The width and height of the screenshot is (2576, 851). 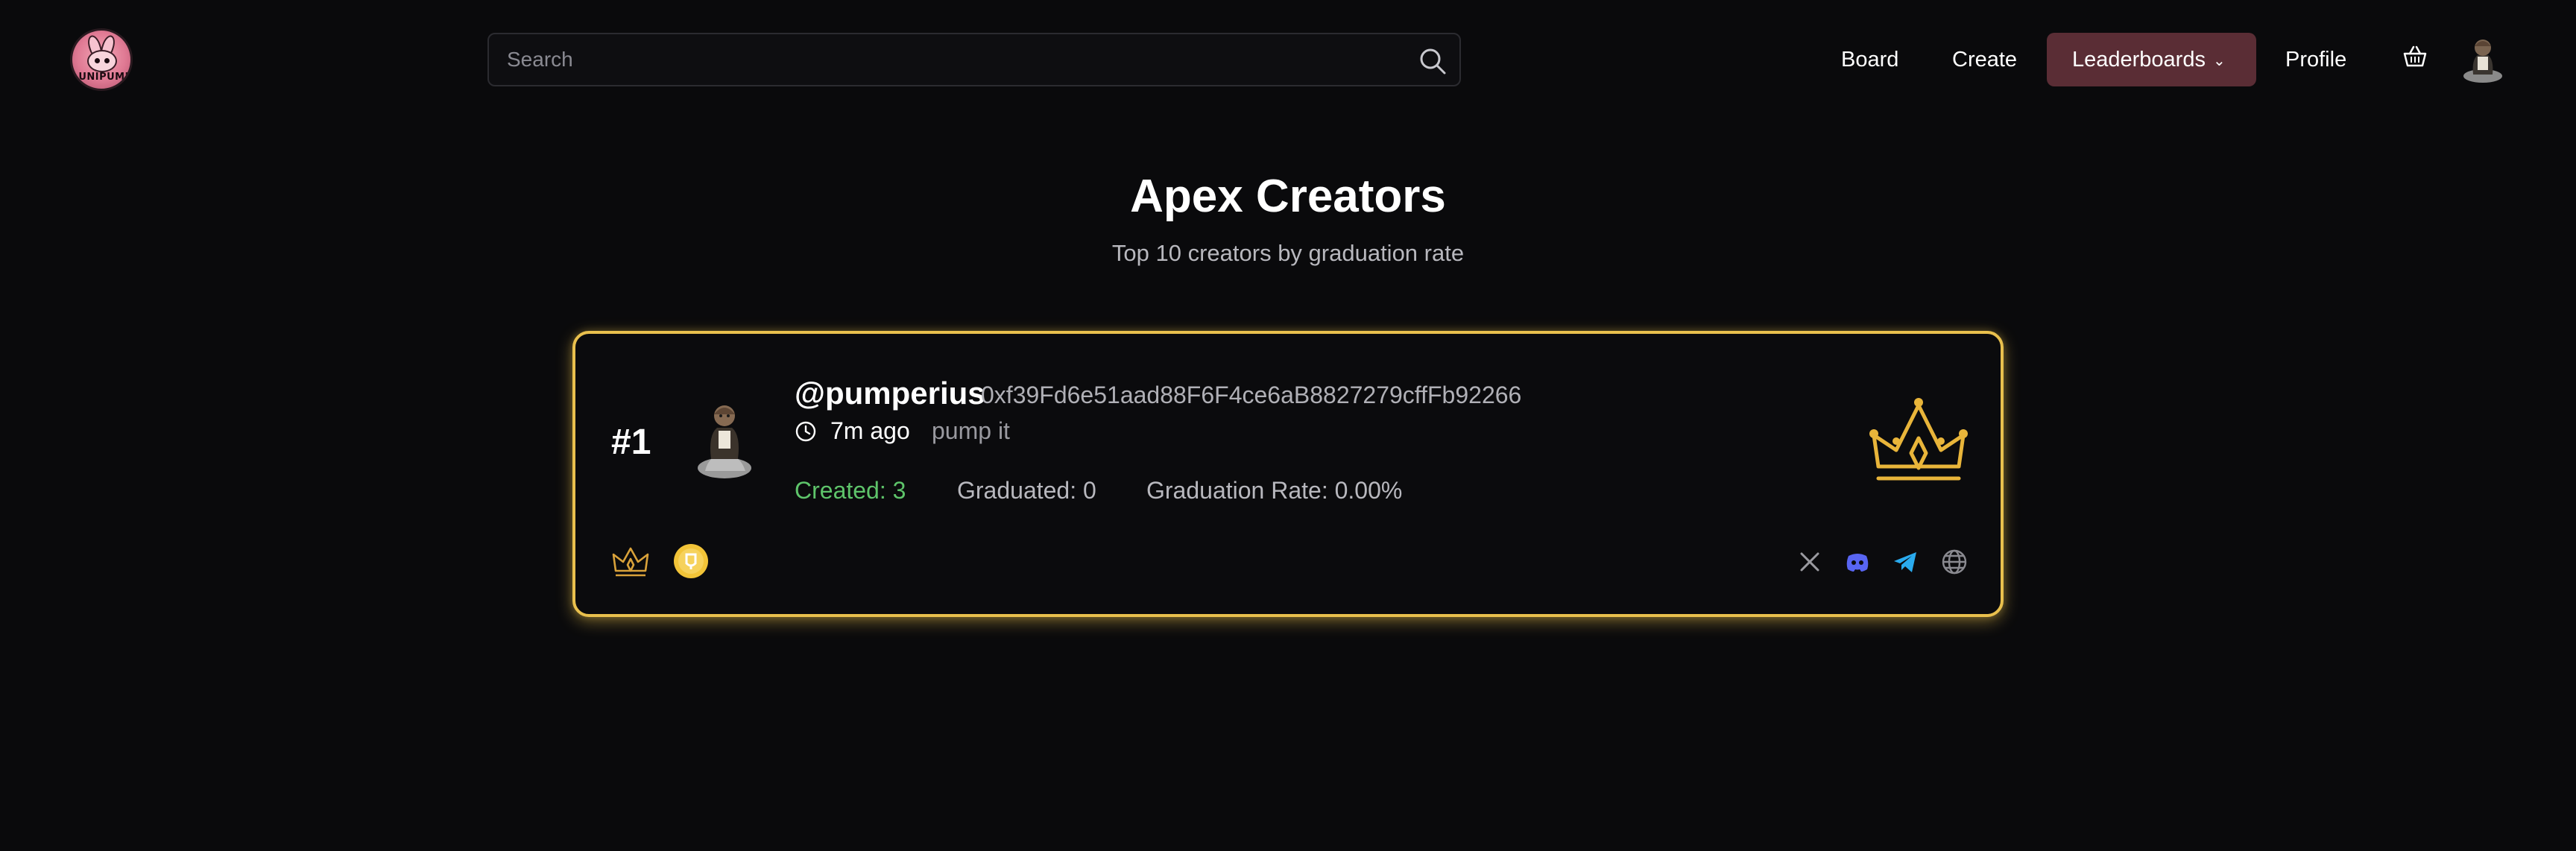 What do you see at coordinates (630, 562) in the screenshot?
I see `small-crown-icon` at bounding box center [630, 562].